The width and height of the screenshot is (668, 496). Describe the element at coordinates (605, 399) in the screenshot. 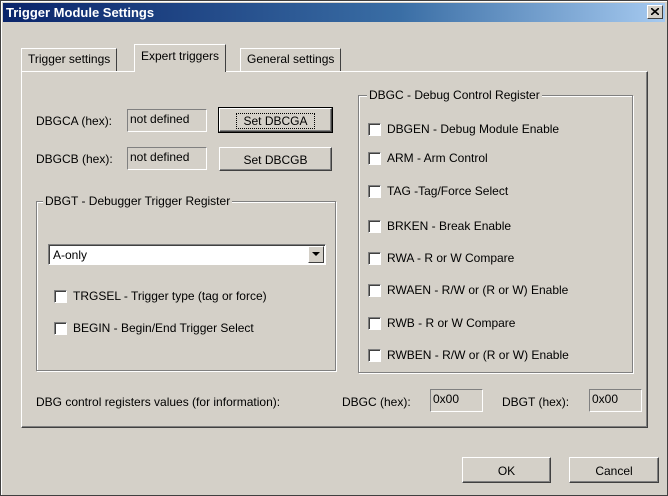

I see `dbgt-hex-value: 0x00` at that location.